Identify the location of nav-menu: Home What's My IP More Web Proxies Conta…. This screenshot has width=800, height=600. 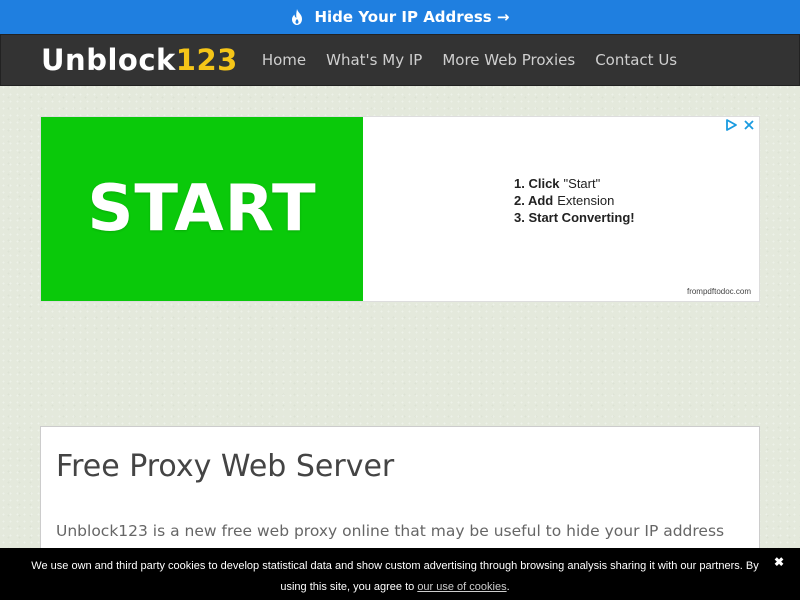
(469, 60).